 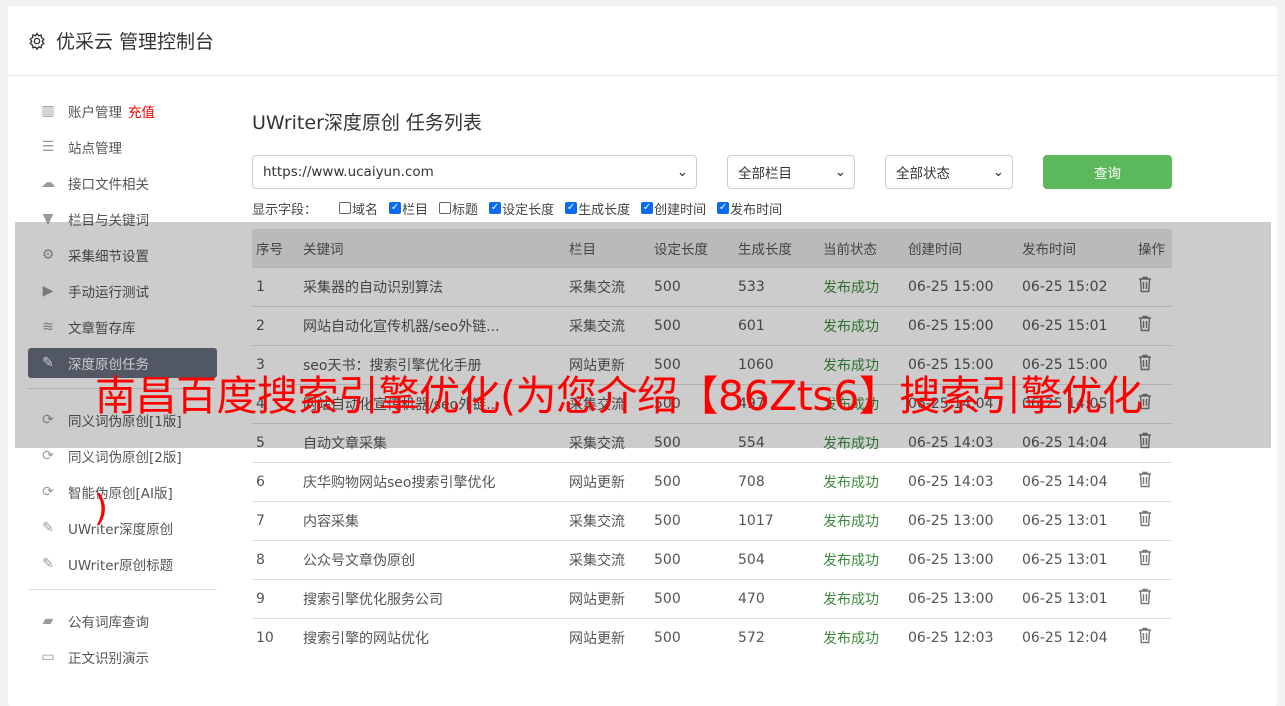 I want to click on site-select: https://www.ucaiyun.com ⌄, so click(x=474, y=172).